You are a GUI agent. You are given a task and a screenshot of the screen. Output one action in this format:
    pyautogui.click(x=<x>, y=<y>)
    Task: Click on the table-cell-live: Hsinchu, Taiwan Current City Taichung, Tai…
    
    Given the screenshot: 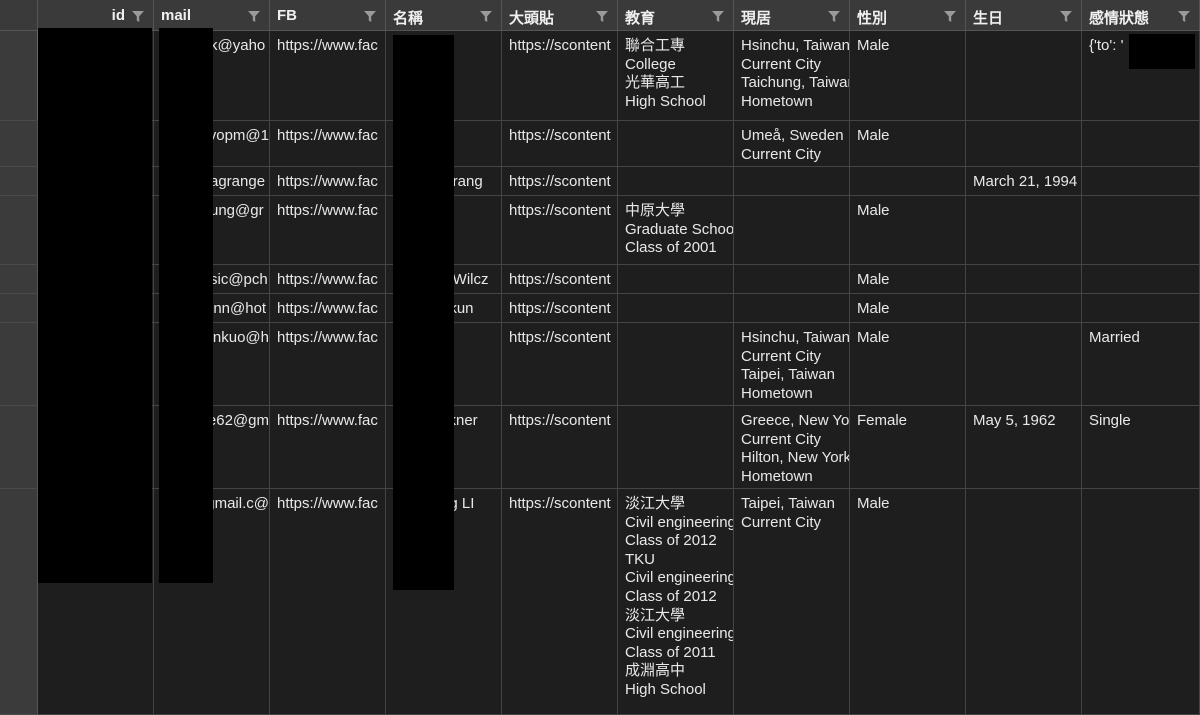 What is the action you would take?
    pyautogui.click(x=792, y=76)
    